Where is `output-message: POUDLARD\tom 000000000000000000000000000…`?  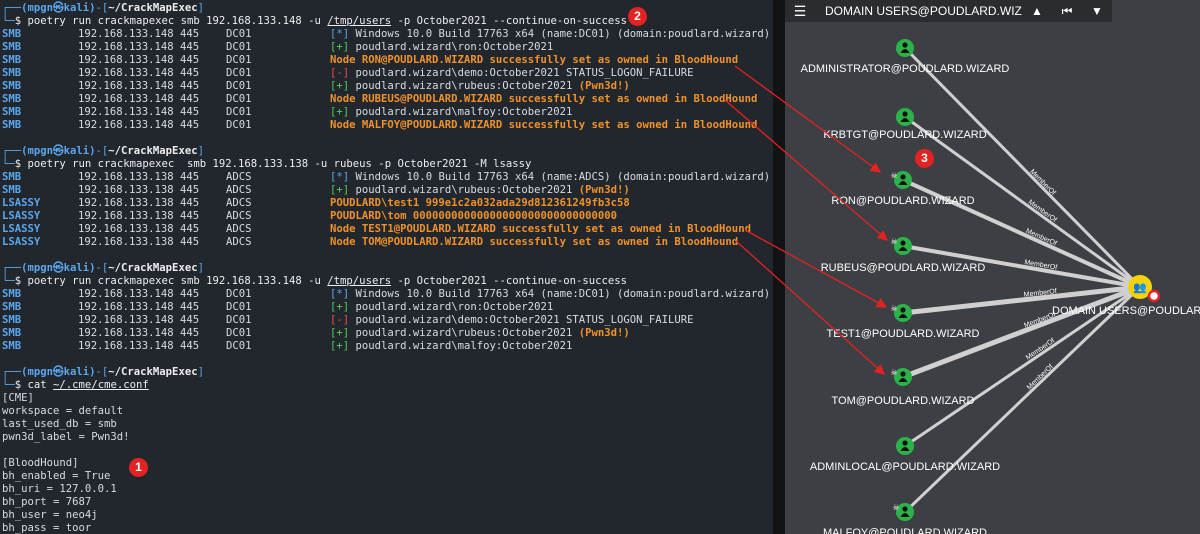 output-message: POUDLARD\tom 000000000000000000000000000… is located at coordinates (473, 216).